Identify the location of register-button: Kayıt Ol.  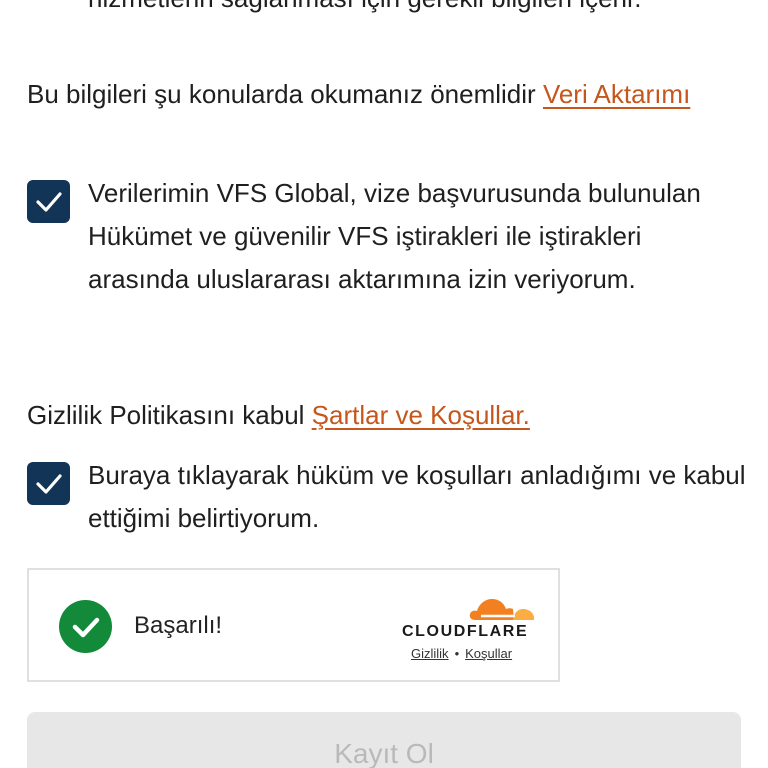
(384, 740).